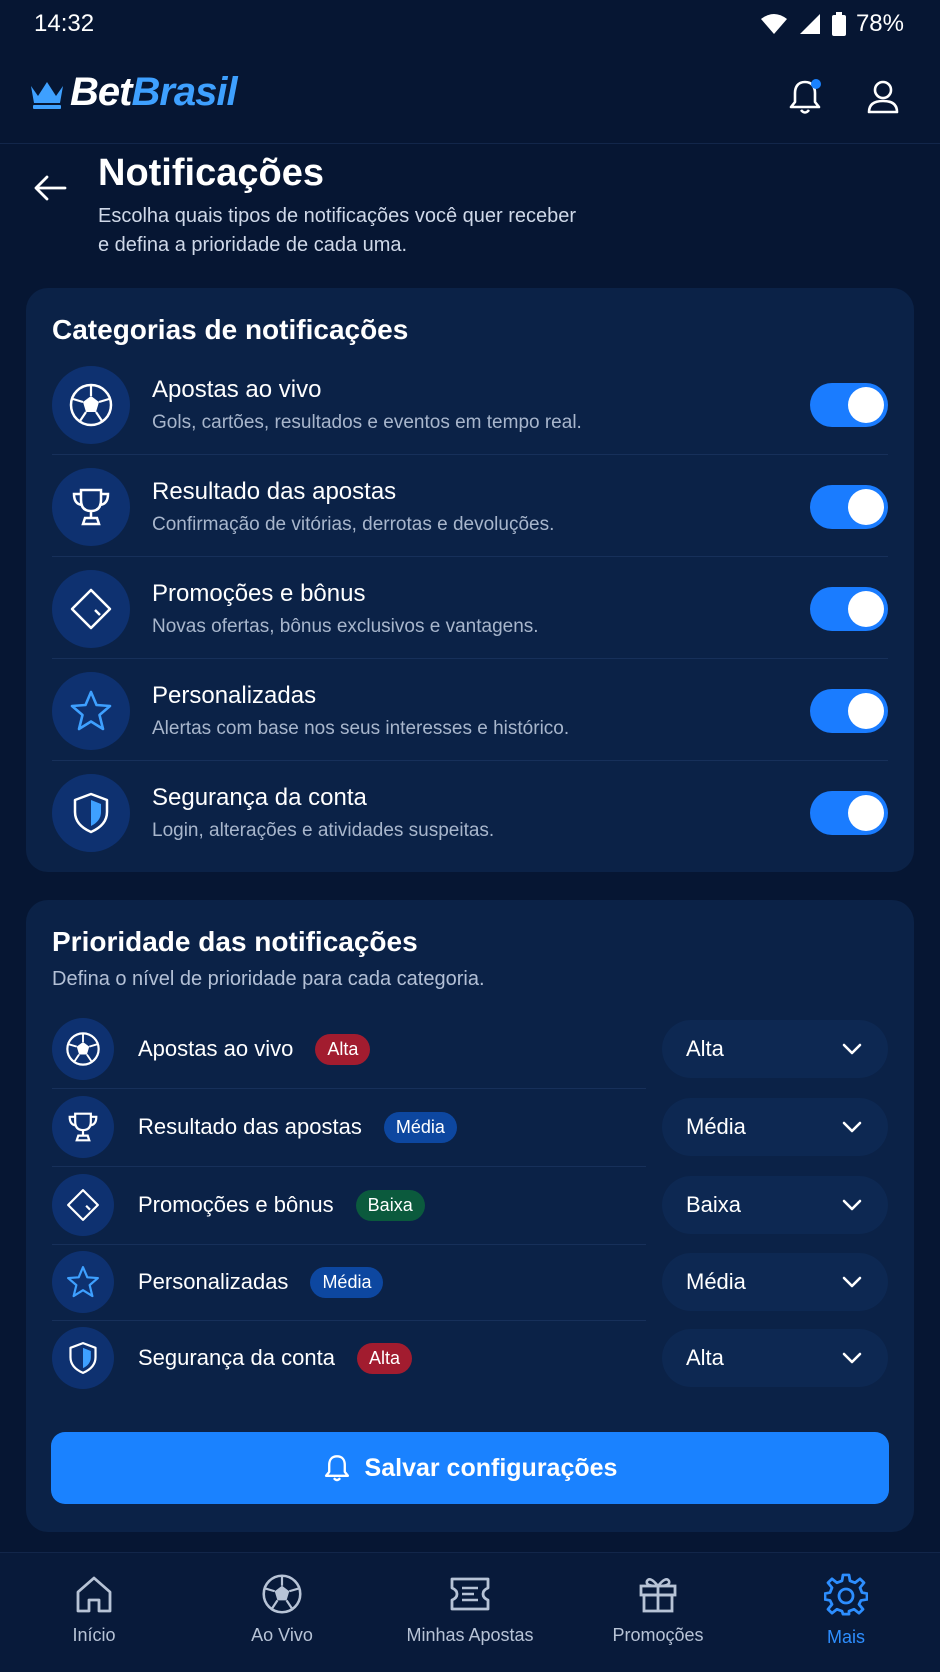 Image resolution: width=940 pixels, height=1672 pixels. What do you see at coordinates (849, 507) in the screenshot?
I see `toggle-bet-results` at bounding box center [849, 507].